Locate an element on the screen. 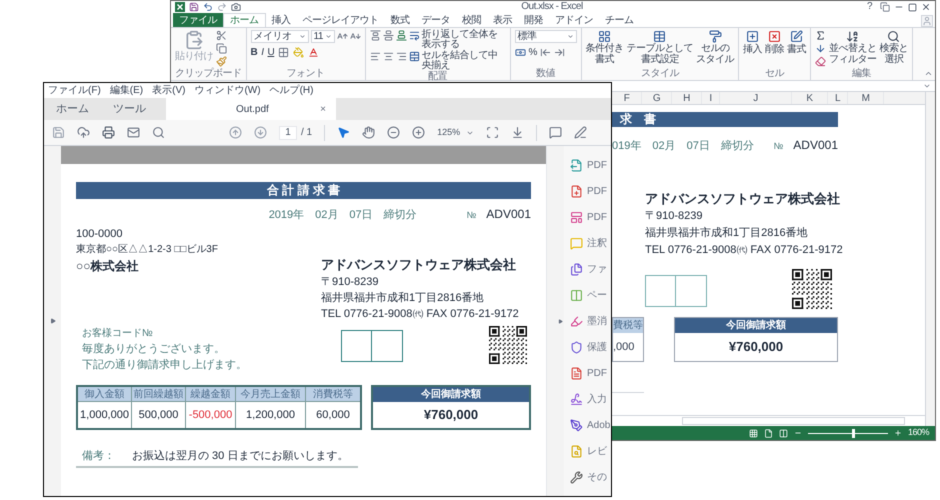 This screenshot has width=940, height=500. pen-icon is located at coordinates (581, 132).